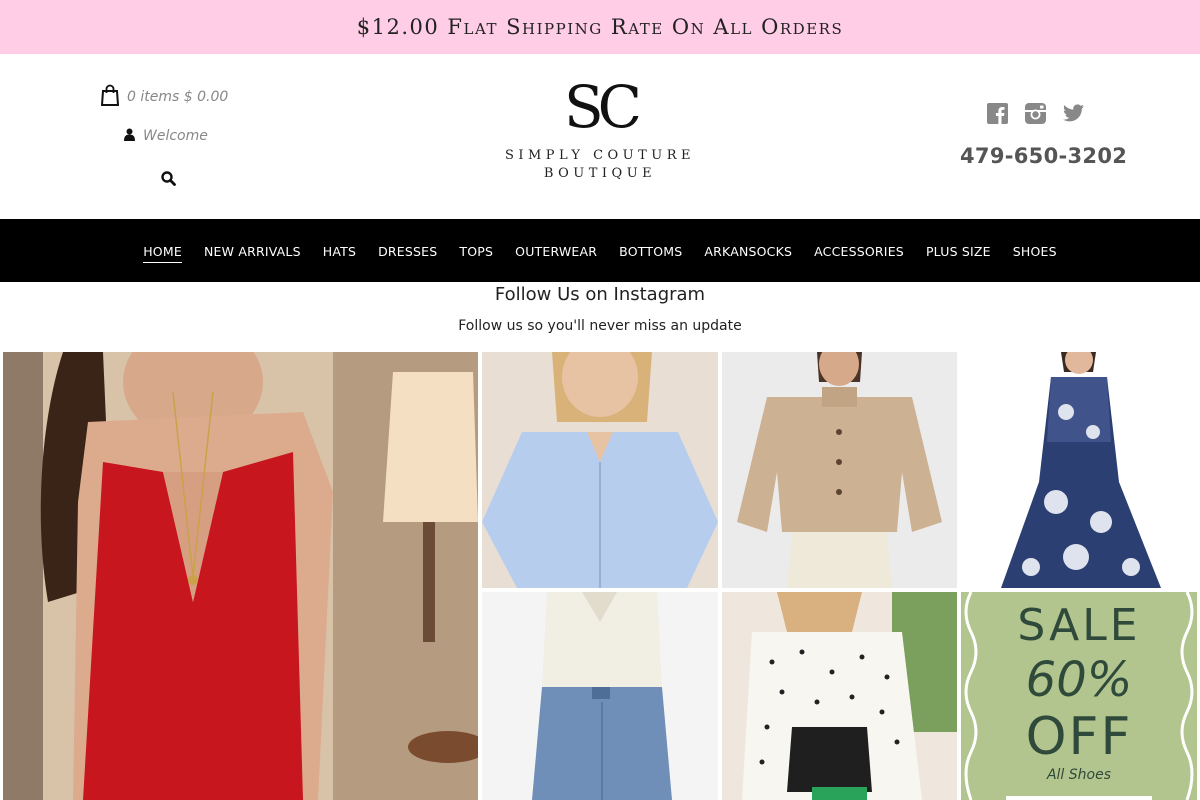 Image resolution: width=1200 pixels, height=800 pixels. Describe the element at coordinates (600, 470) in the screenshot. I see `instagram-post-blue-cardigan` at that location.